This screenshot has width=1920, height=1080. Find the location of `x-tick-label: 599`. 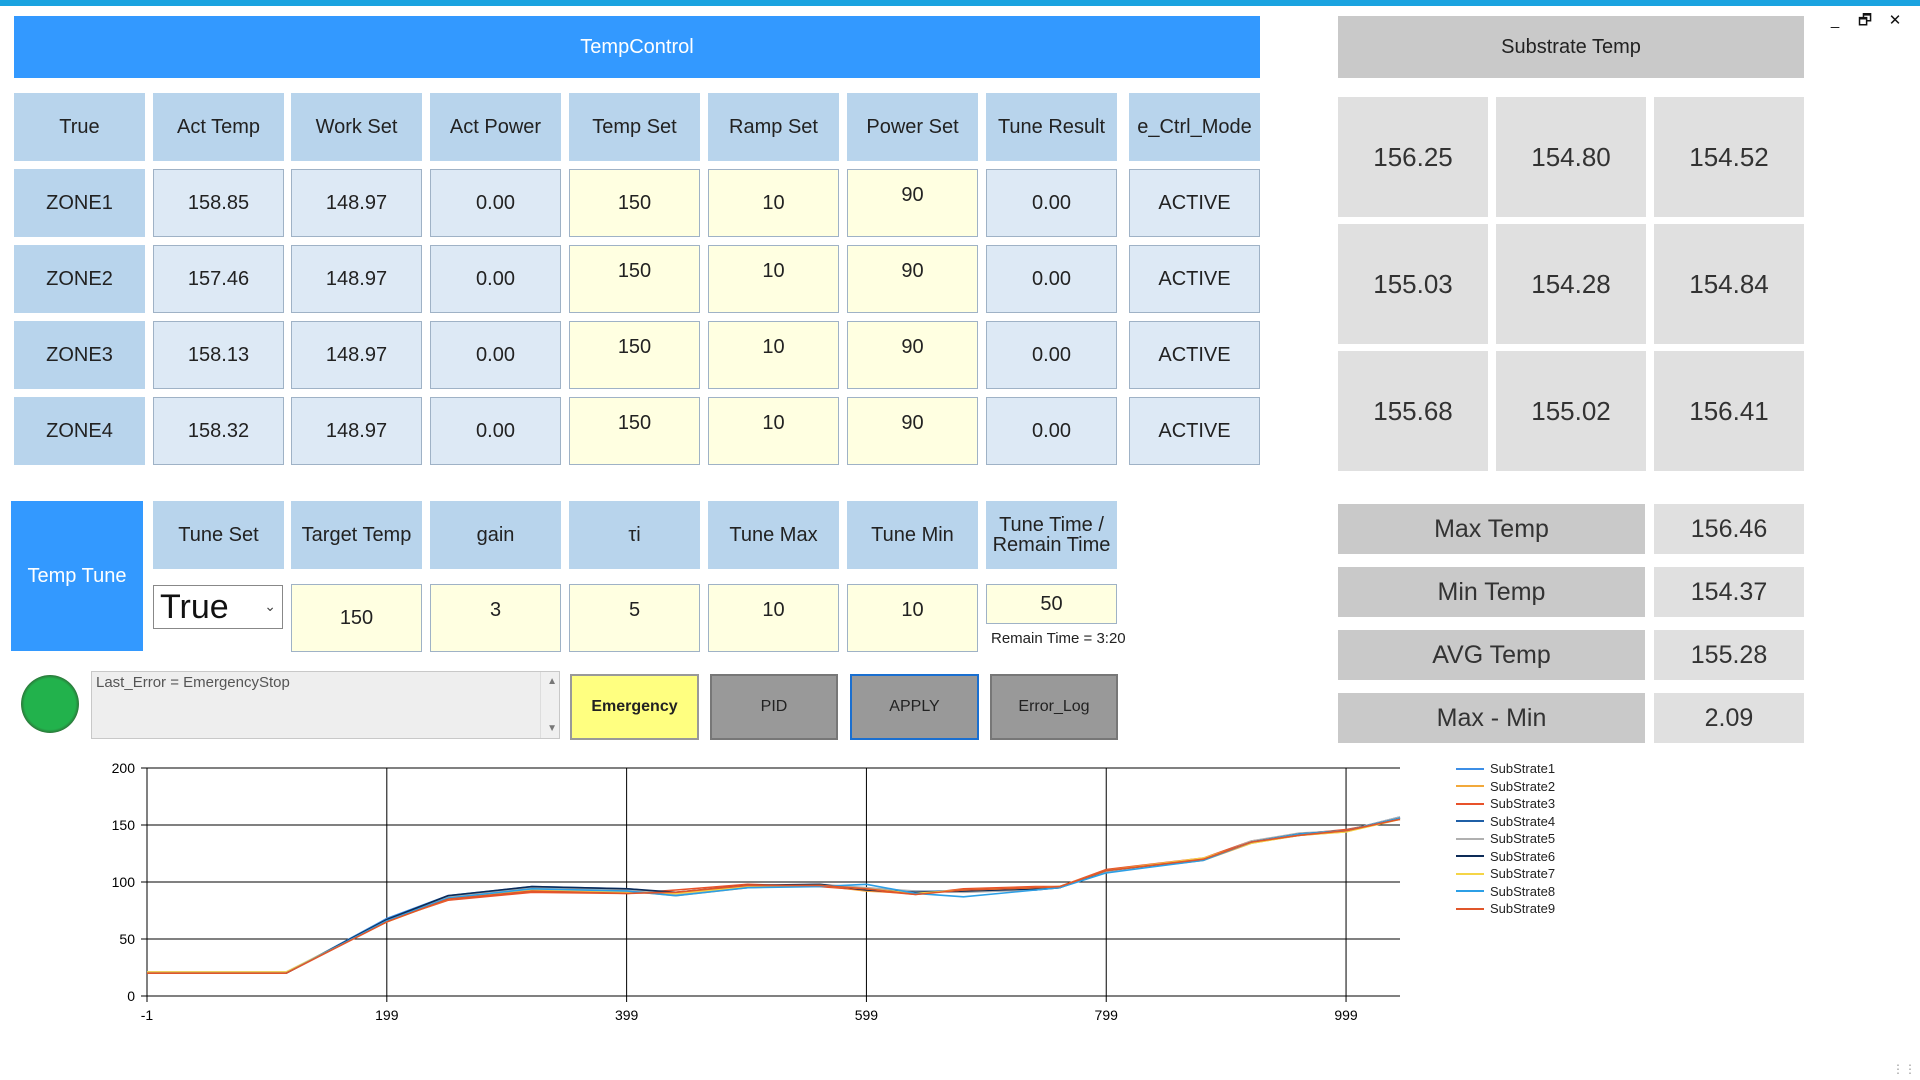

x-tick-label: 599 is located at coordinates (867, 1015).